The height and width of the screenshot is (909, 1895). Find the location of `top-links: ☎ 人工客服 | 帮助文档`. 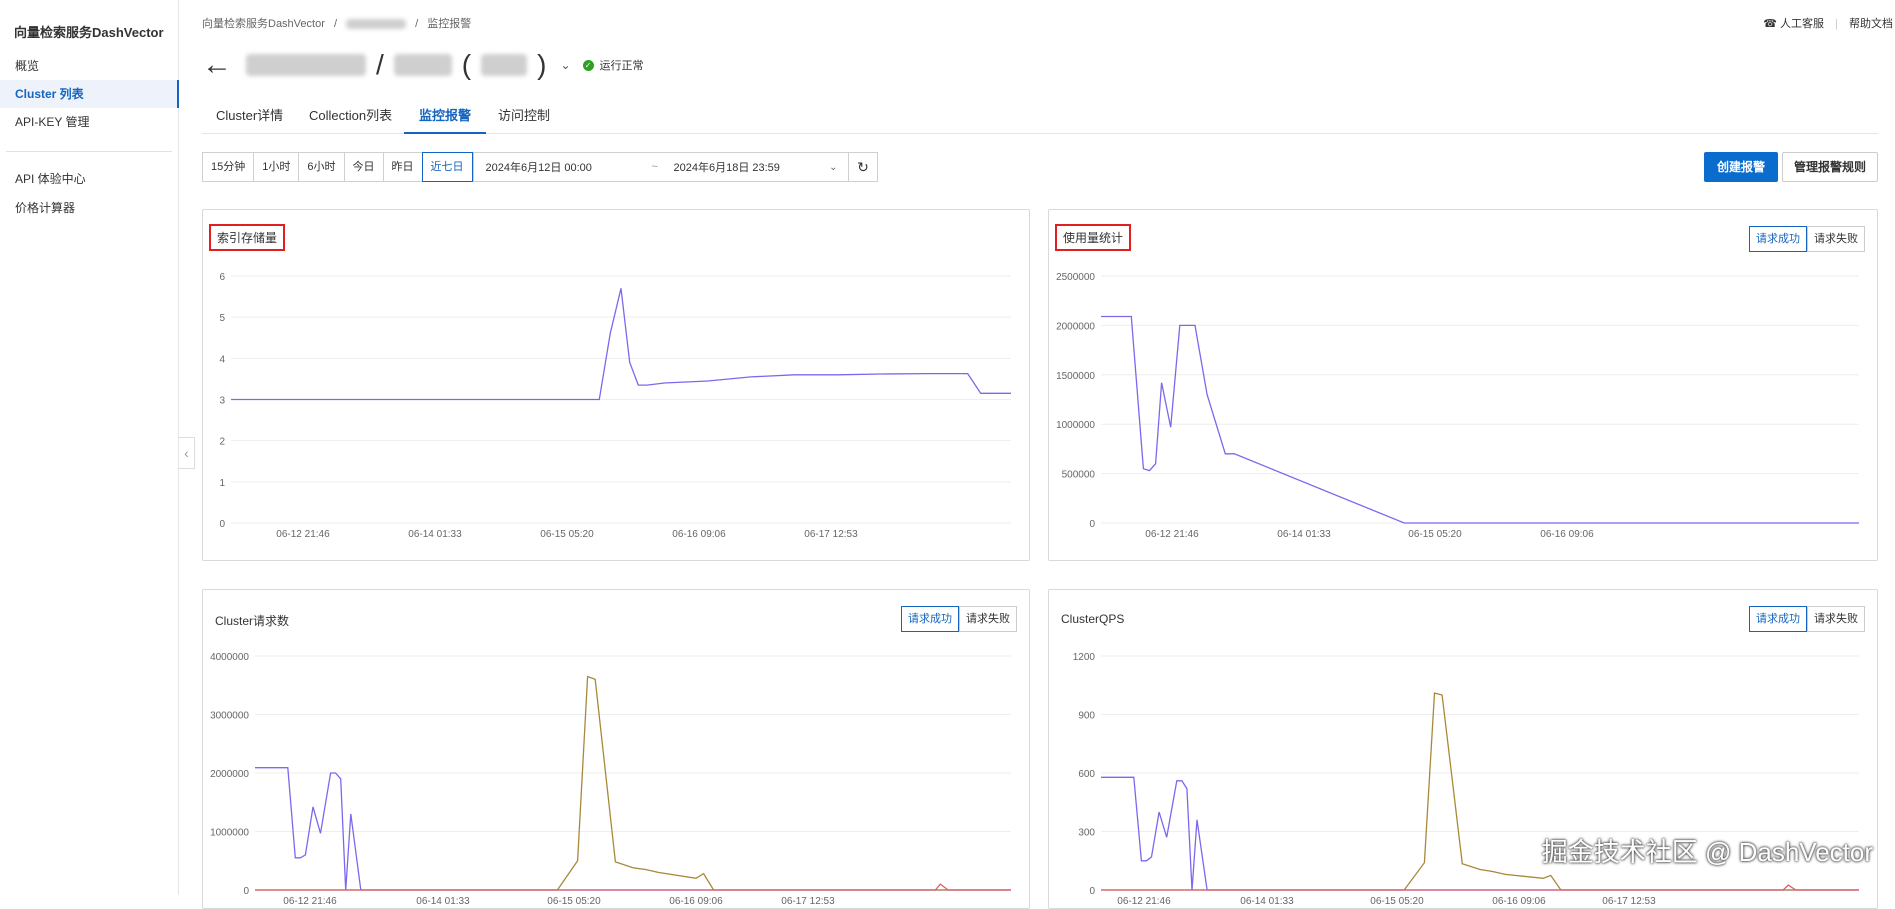

top-links: ☎ 人工客服 | 帮助文档 is located at coordinates (1828, 23).